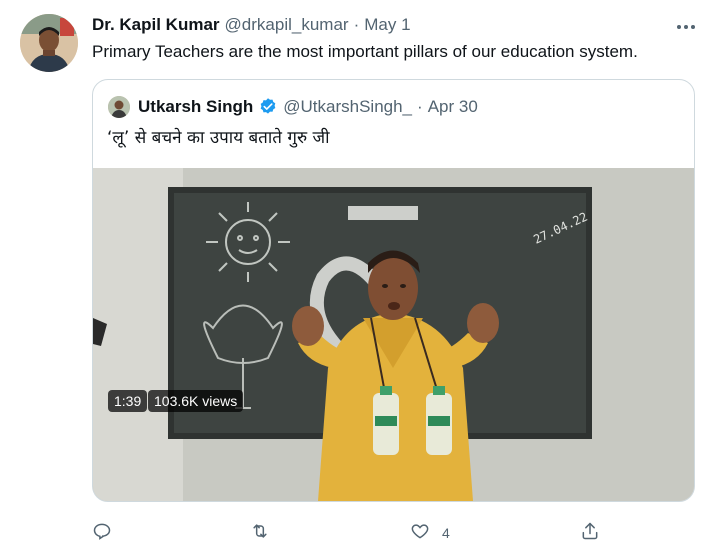  I want to click on verified-badge-icon, so click(268, 107).